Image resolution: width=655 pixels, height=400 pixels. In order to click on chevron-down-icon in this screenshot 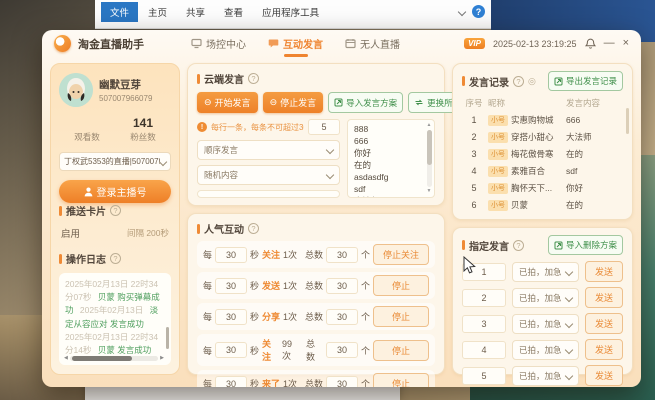, I will do `click(462, 11)`.